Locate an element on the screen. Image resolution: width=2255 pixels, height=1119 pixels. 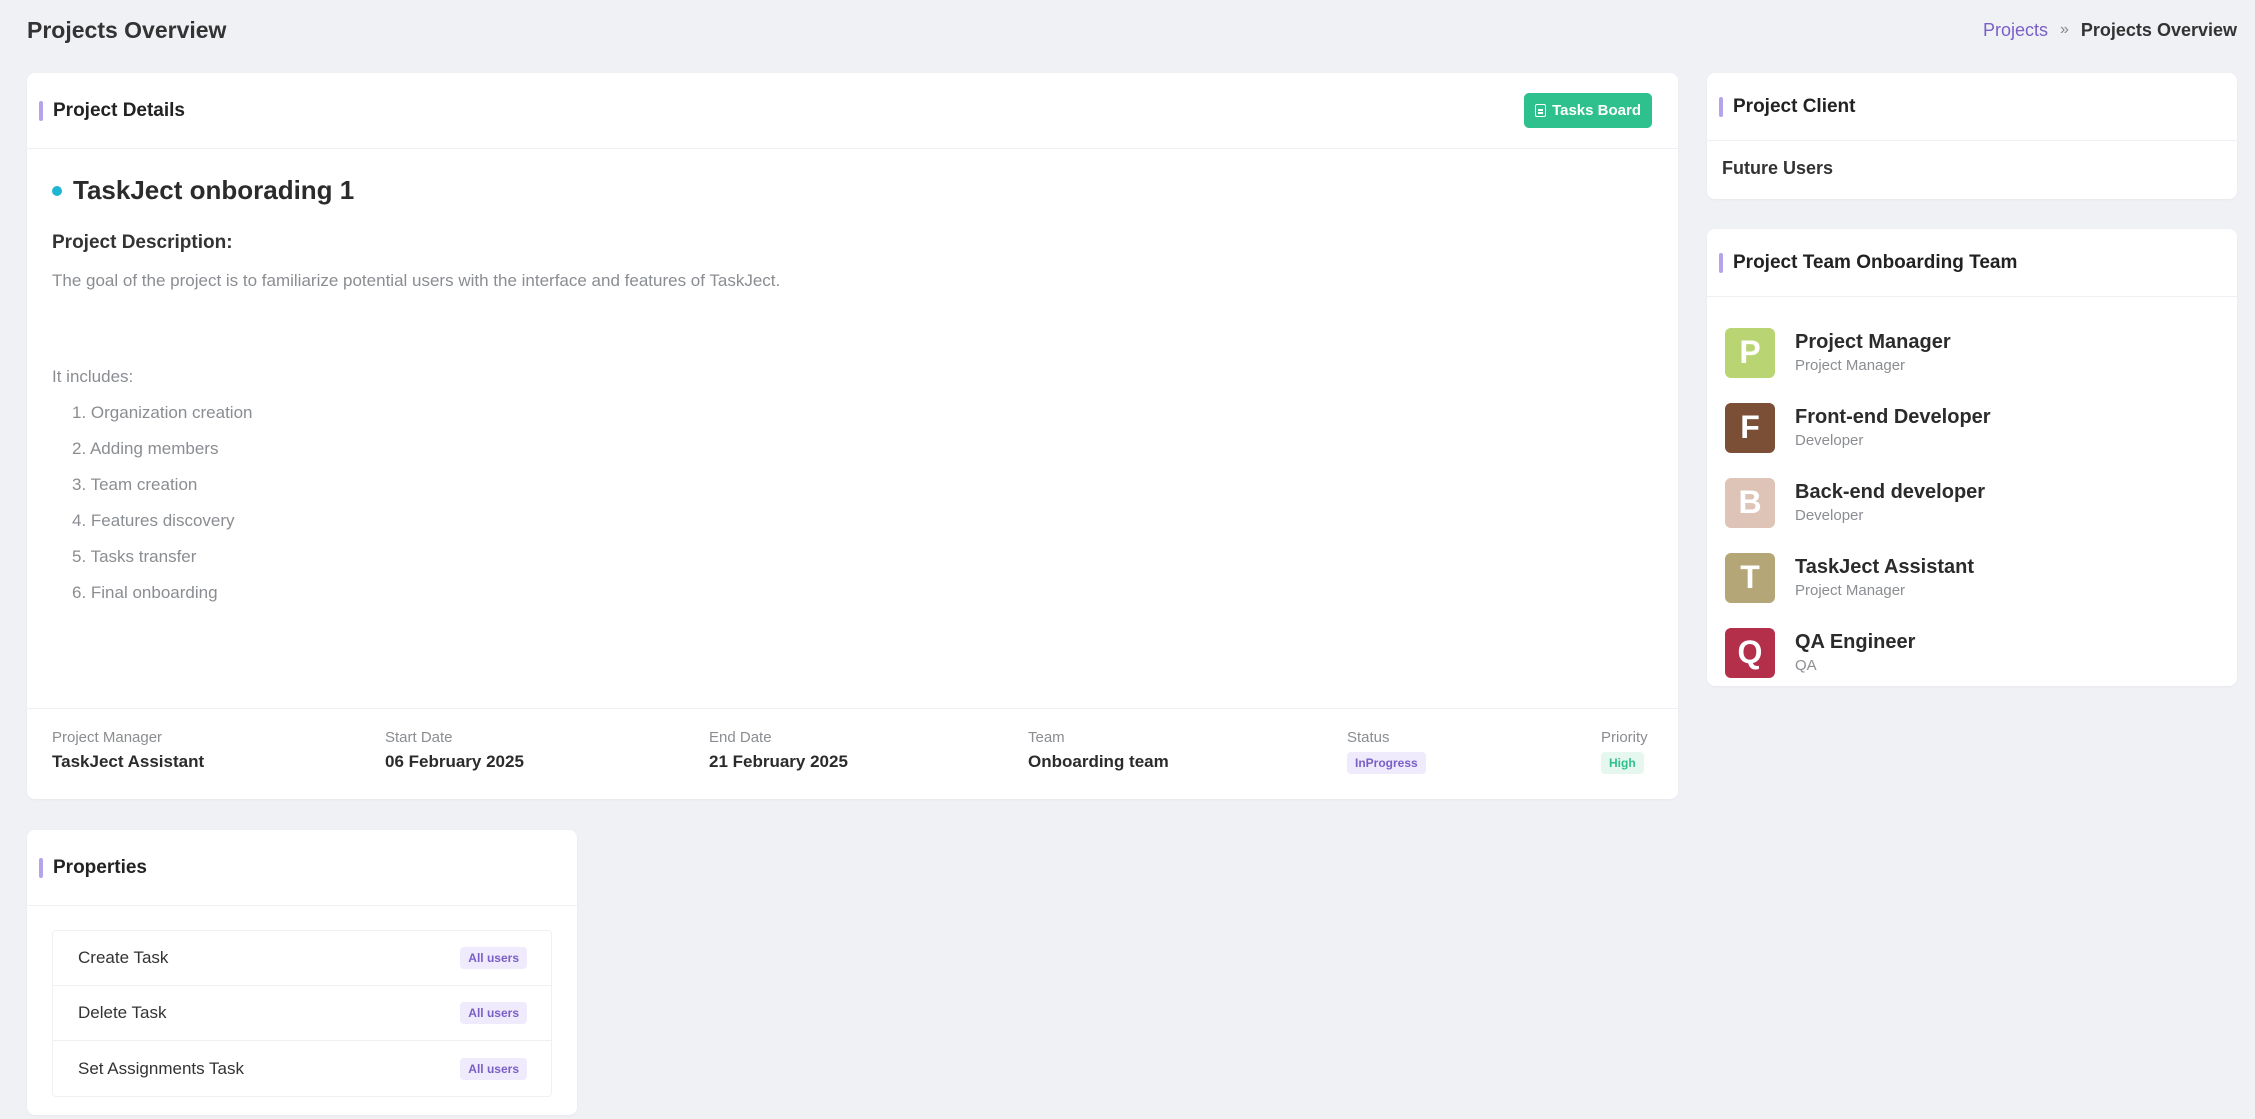
table-row: Delete Task All users is located at coordinates (302, 1013).